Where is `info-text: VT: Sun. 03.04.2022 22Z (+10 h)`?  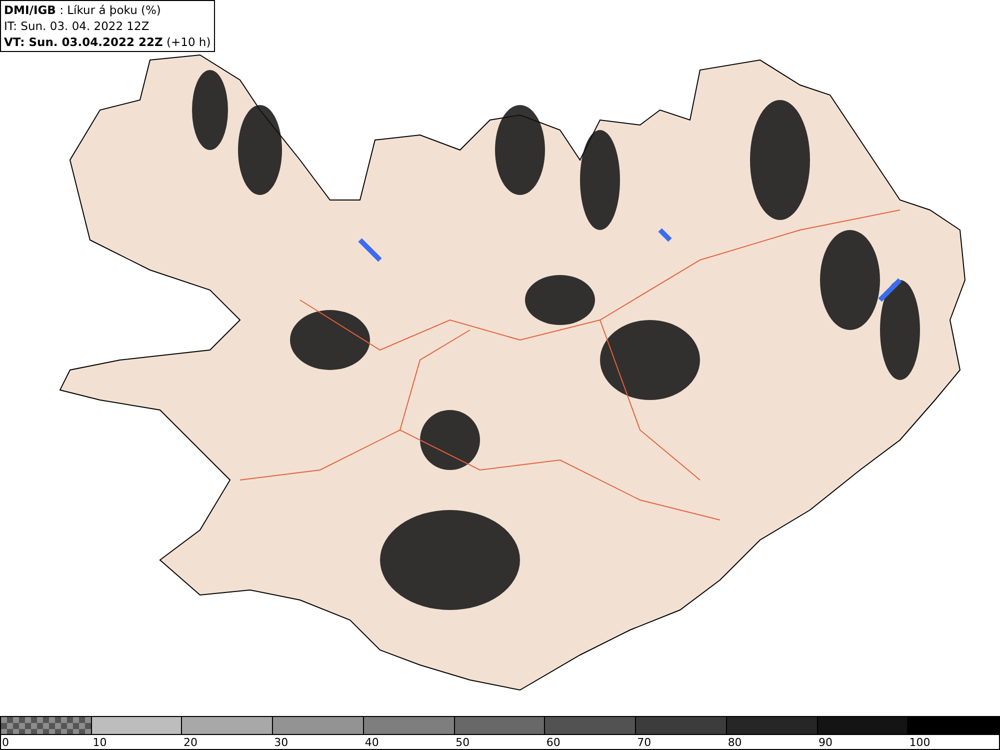
info-text: VT: Sun. 03.04.2022 22Z (+10 h) is located at coordinates (107, 42).